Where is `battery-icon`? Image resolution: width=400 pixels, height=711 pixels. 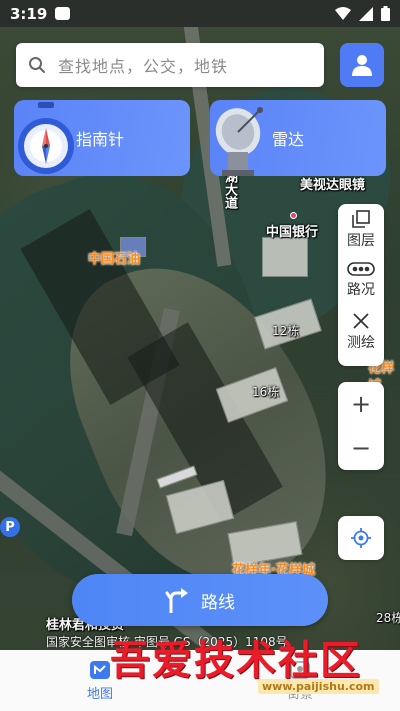
battery-icon is located at coordinates (385, 13).